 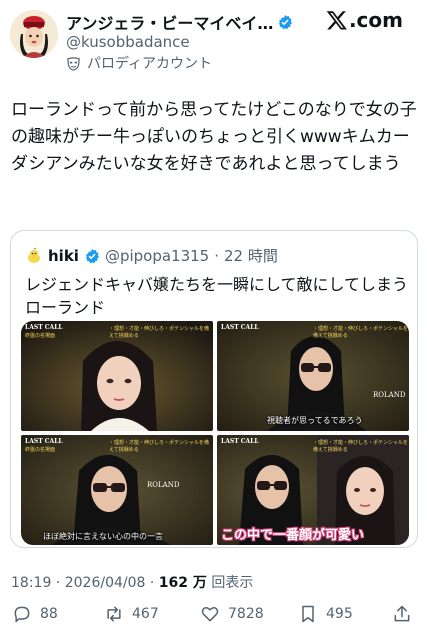 I want to click on reply-icon, so click(x=22, y=614).